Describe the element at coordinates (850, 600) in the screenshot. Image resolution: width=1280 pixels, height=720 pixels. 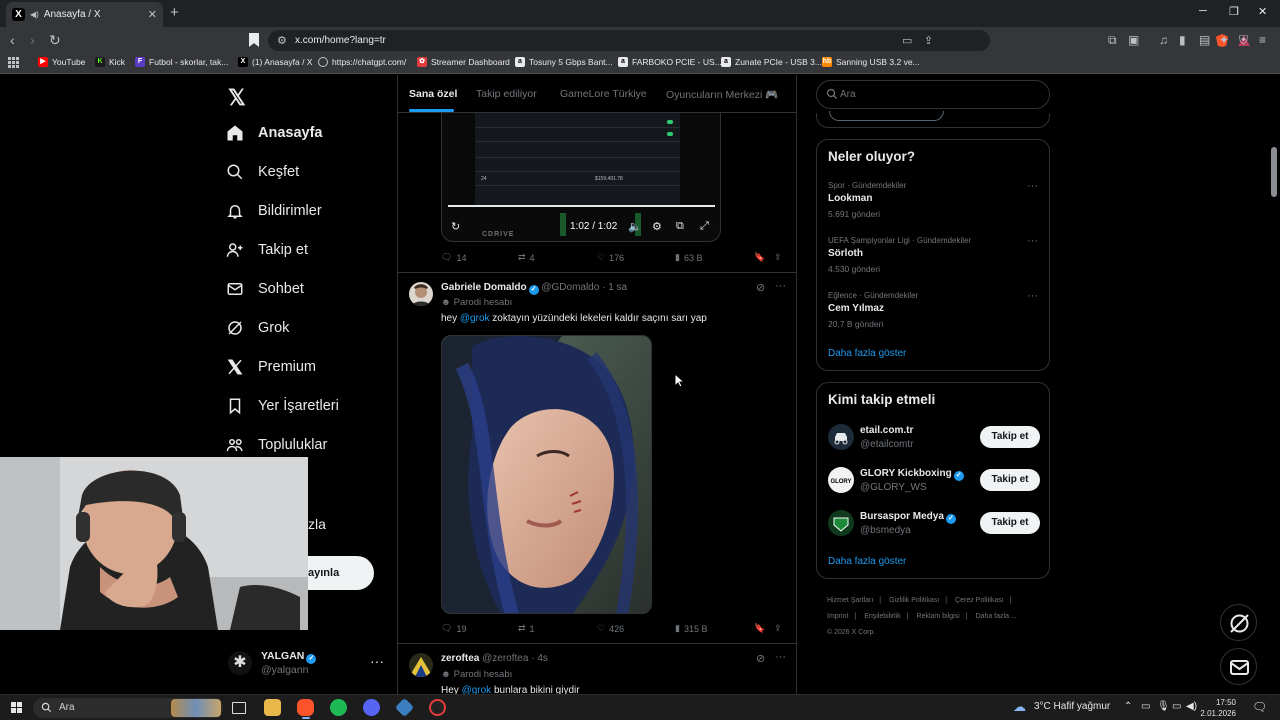
I see `footer-link: Hizmet Şartları` at that location.